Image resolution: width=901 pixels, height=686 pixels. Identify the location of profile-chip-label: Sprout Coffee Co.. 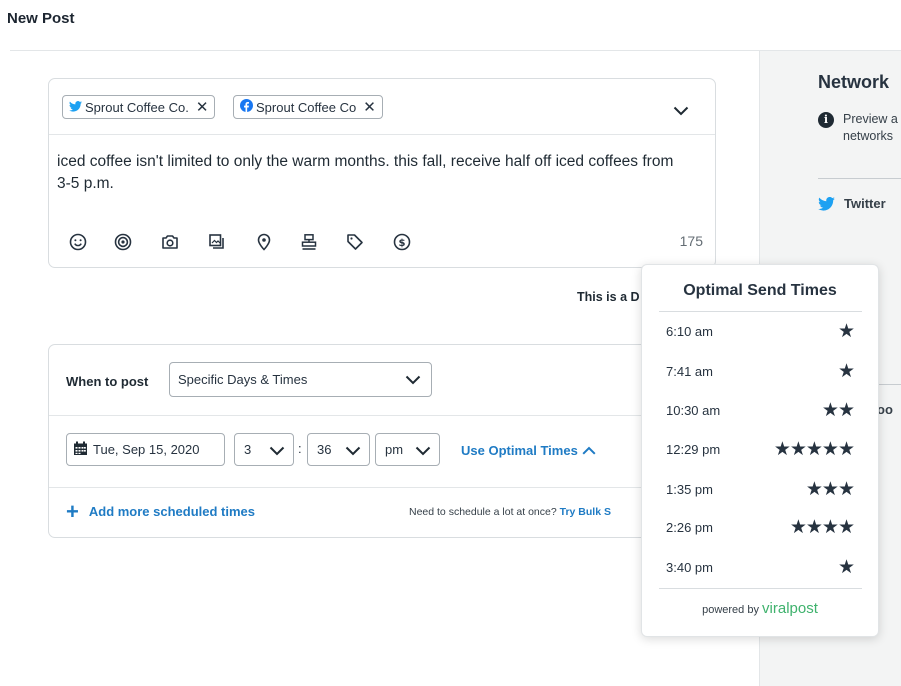
(137, 107).